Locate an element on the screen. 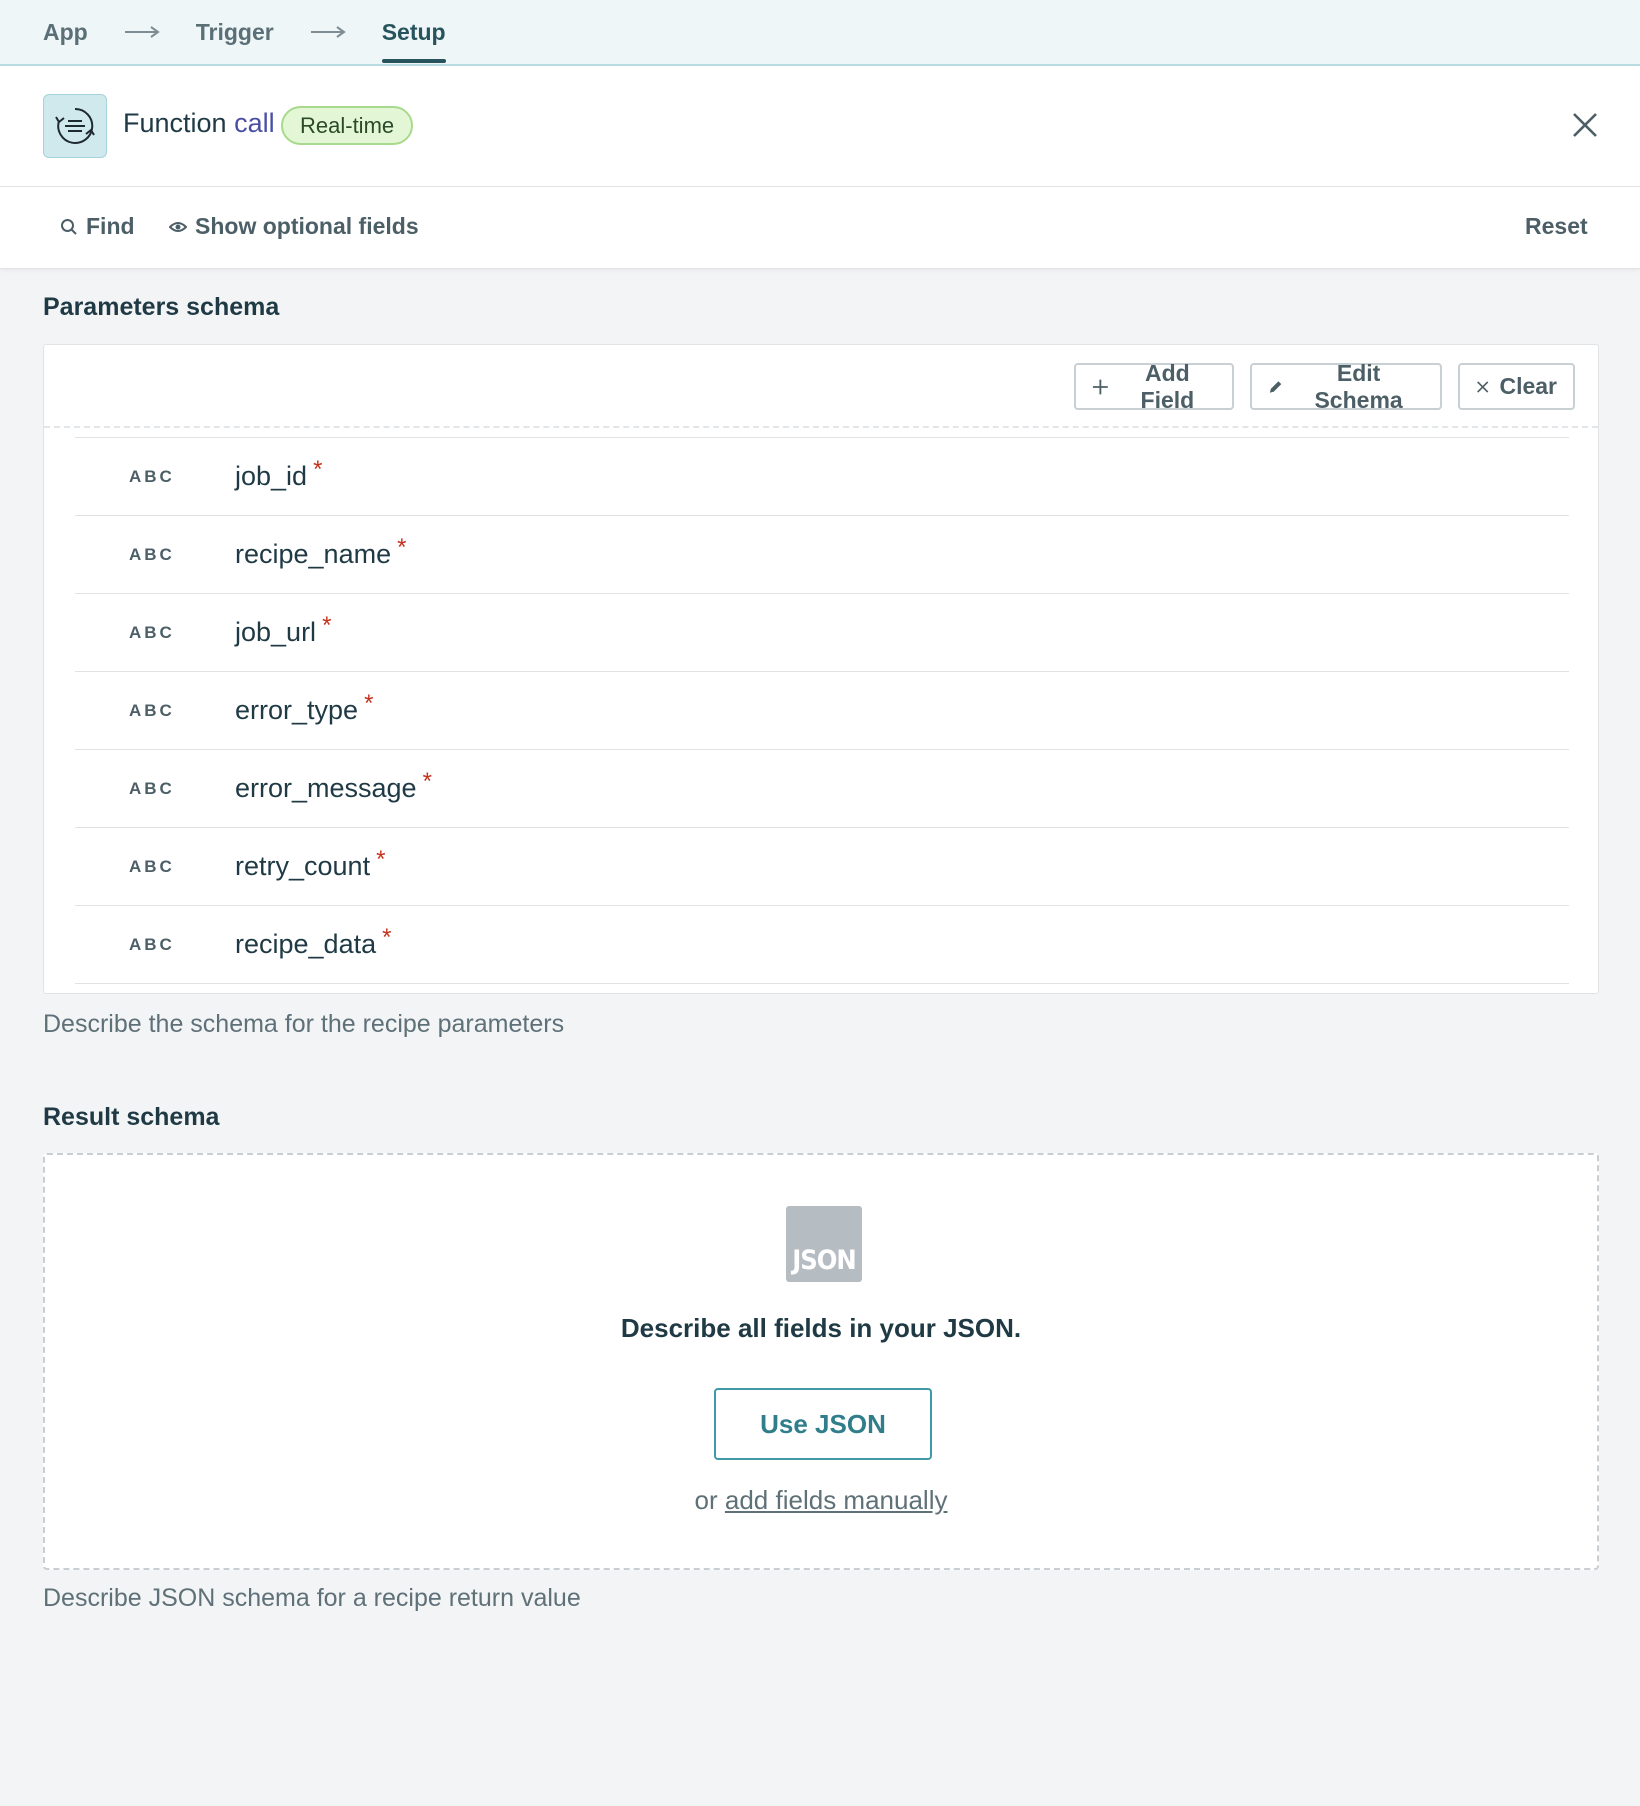 Image resolution: width=1640 pixels, height=1806 pixels. show-optional-label: Show optional fields is located at coordinates (307, 226).